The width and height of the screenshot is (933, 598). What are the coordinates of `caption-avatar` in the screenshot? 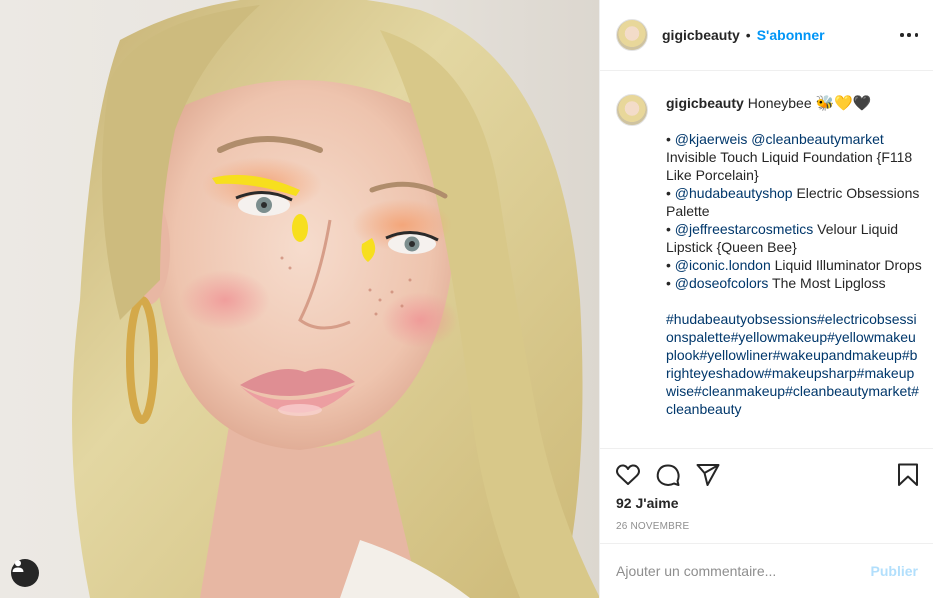 It's located at (632, 110).